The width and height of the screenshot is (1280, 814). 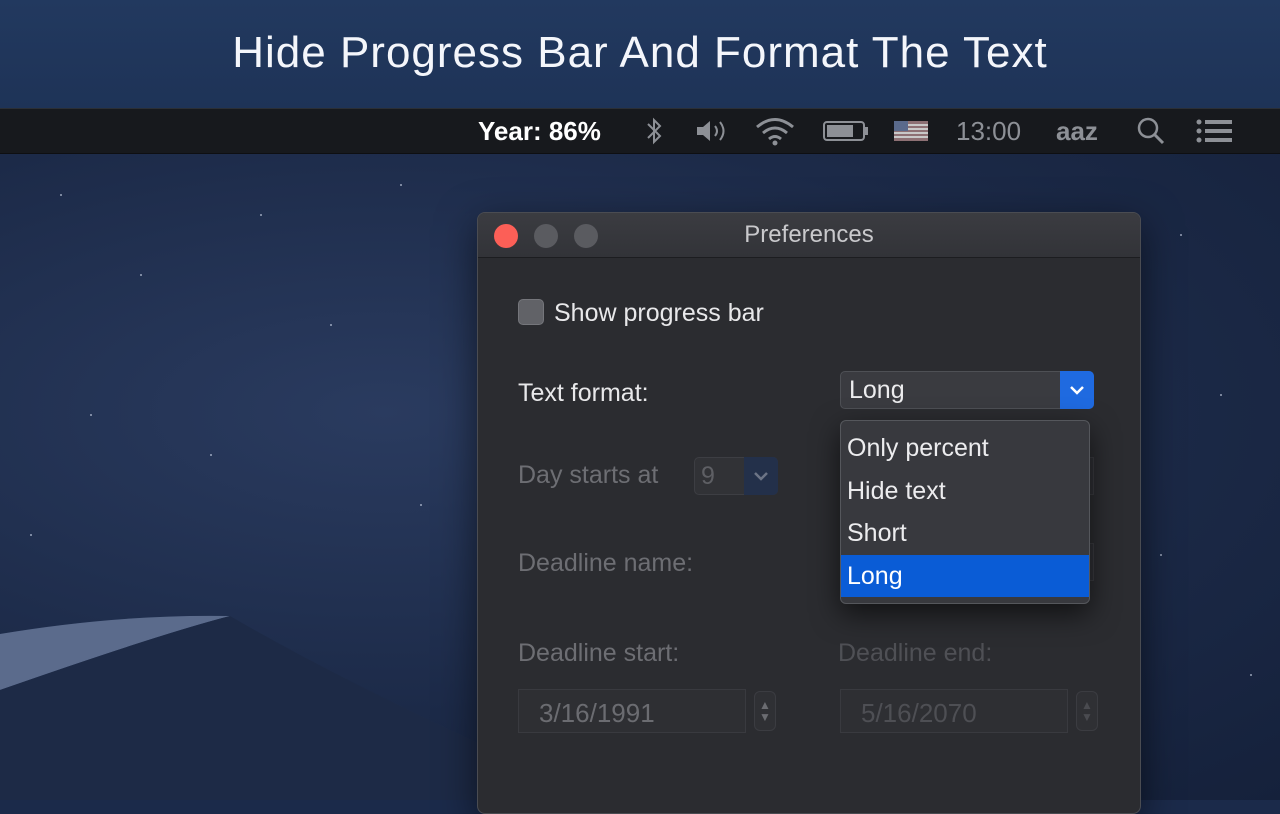 What do you see at coordinates (539, 131) in the screenshot?
I see `year-progress-status: Year: 86%` at bounding box center [539, 131].